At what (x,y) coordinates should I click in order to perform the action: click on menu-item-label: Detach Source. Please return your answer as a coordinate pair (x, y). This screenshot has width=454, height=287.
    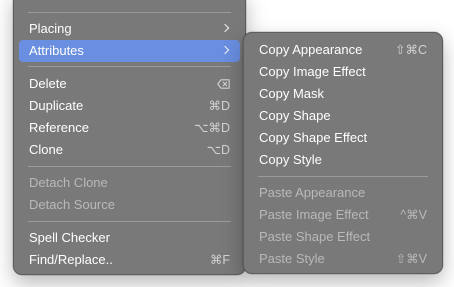
    Looking at the image, I should click on (72, 204).